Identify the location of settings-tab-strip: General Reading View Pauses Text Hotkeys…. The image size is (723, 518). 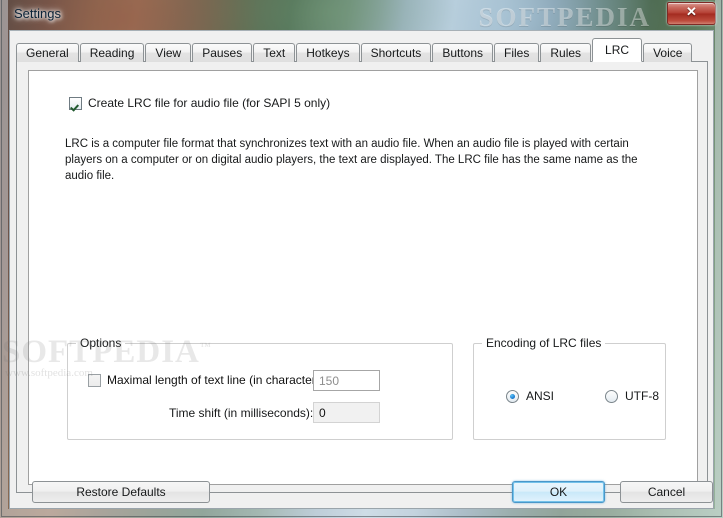
(354, 50).